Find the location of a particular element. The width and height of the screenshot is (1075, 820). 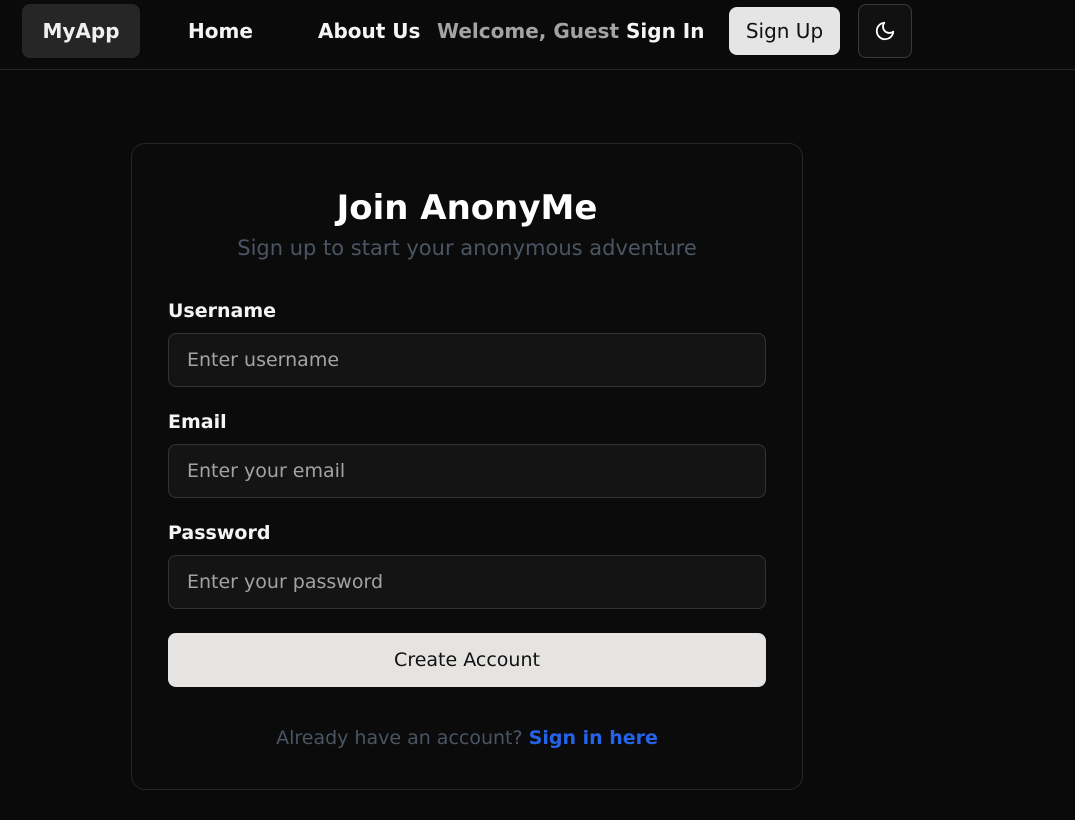

username-label: Username is located at coordinates (222, 311).